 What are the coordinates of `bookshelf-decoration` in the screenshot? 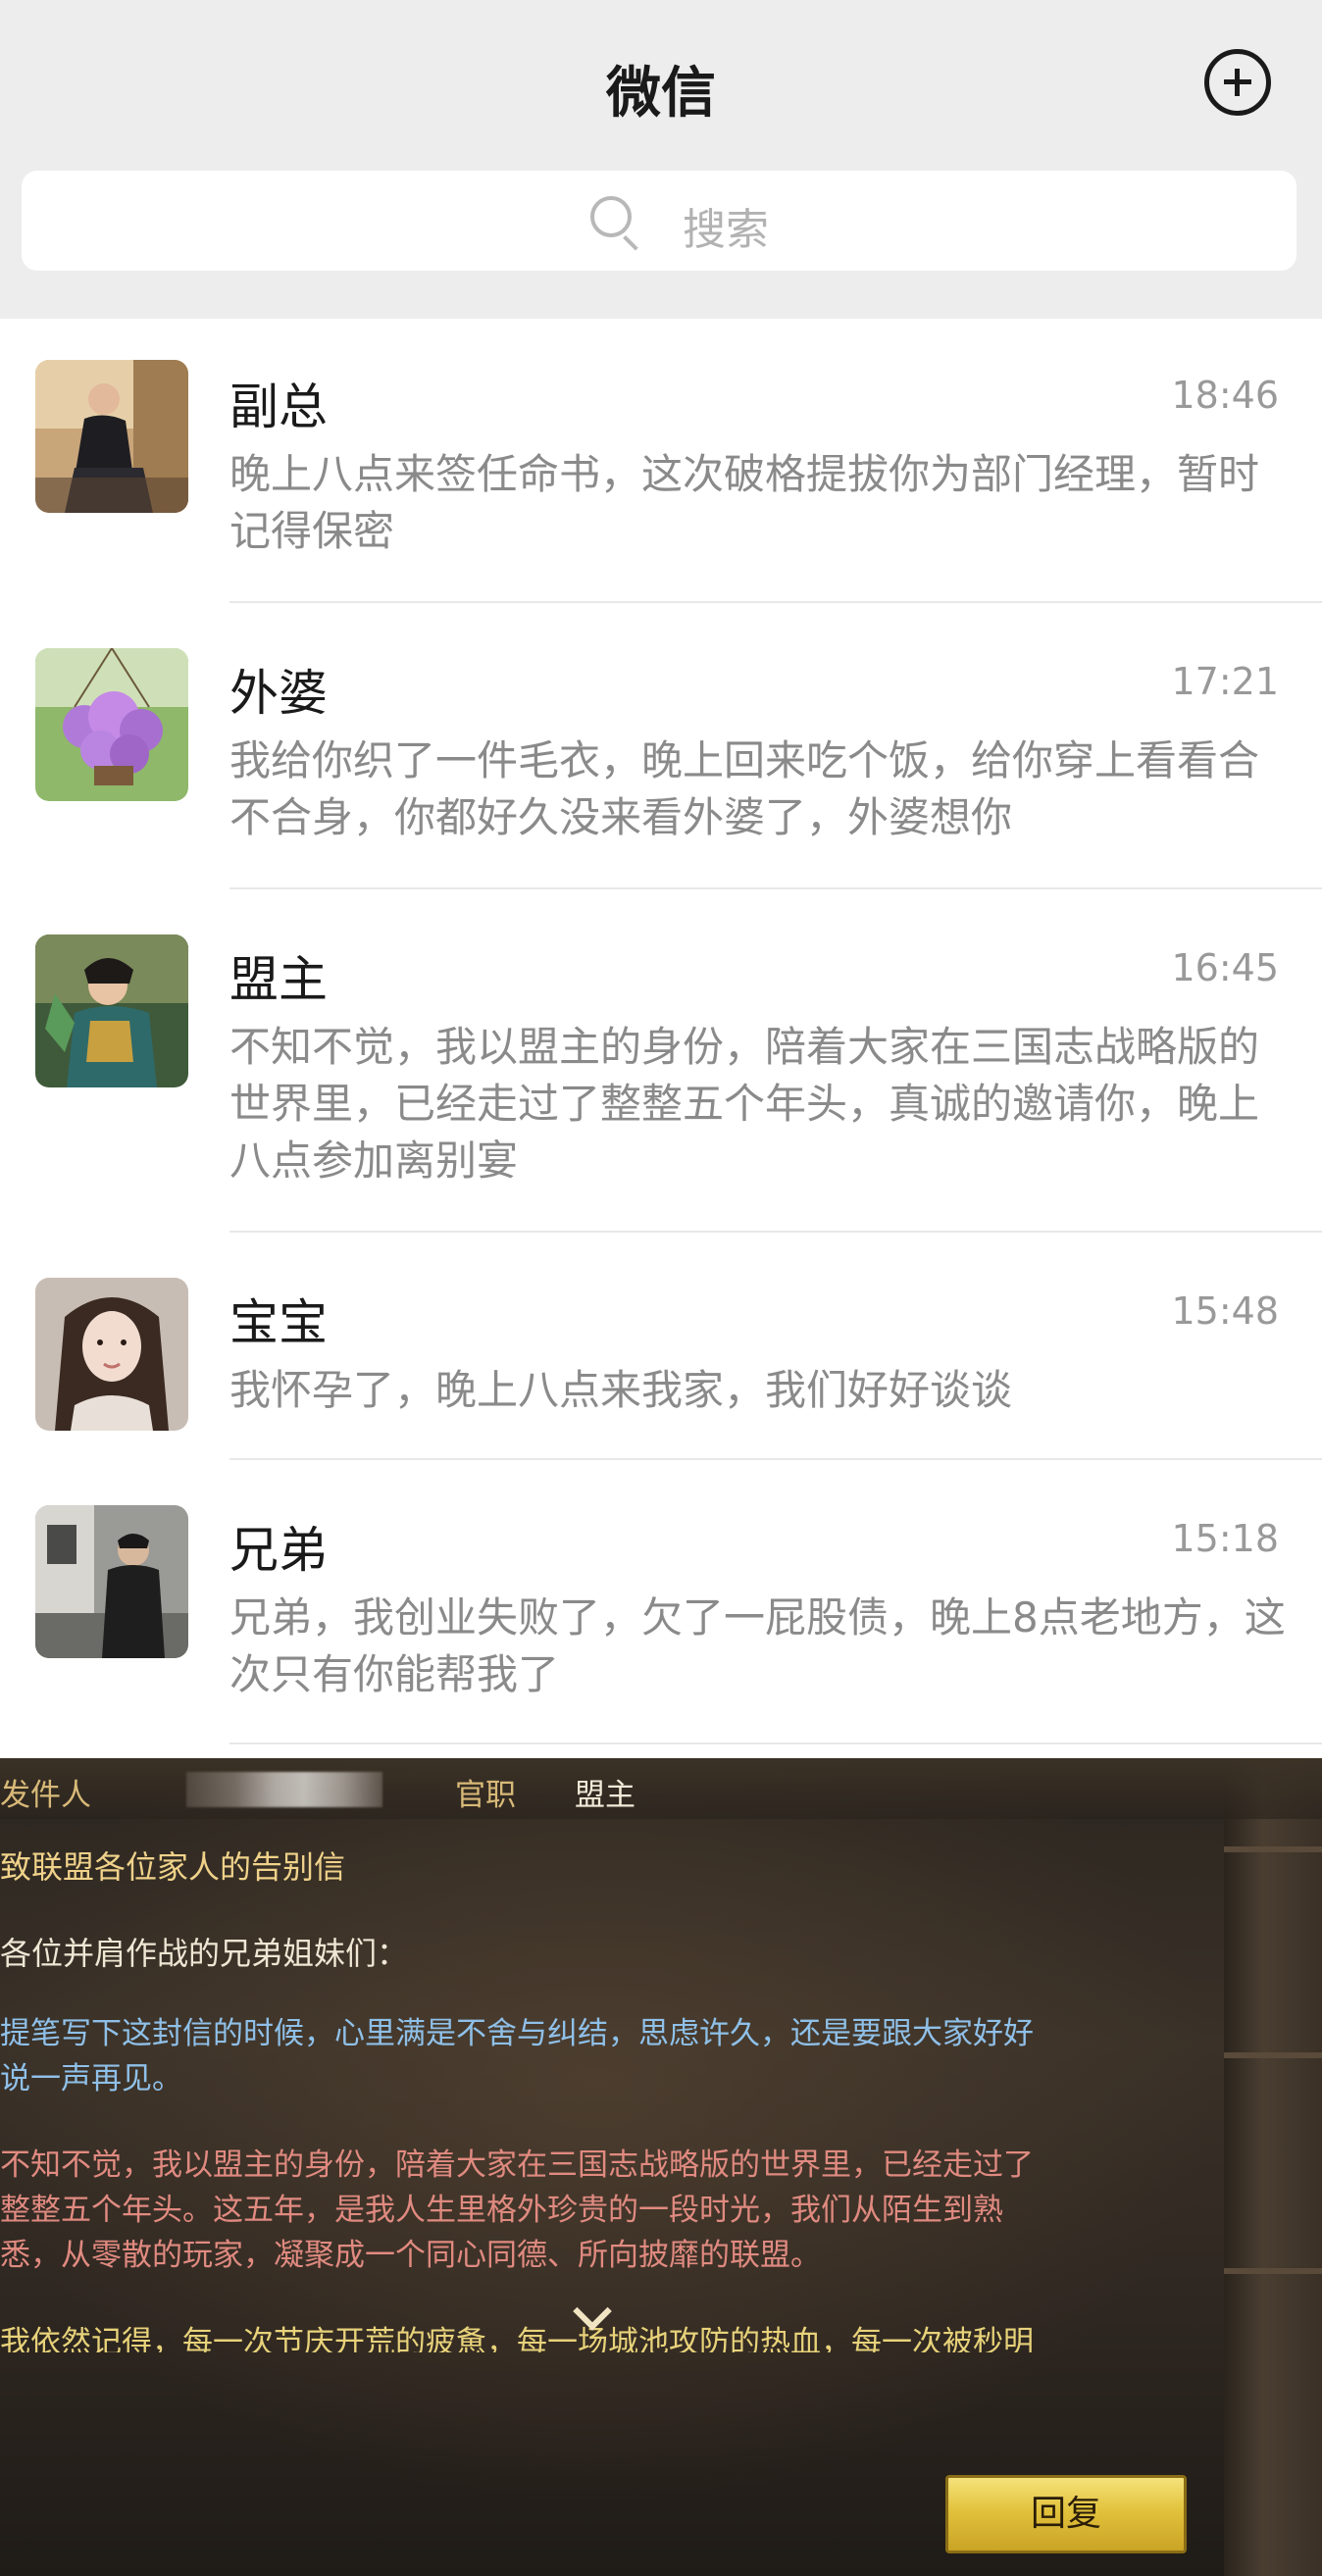 It's located at (1273, 2167).